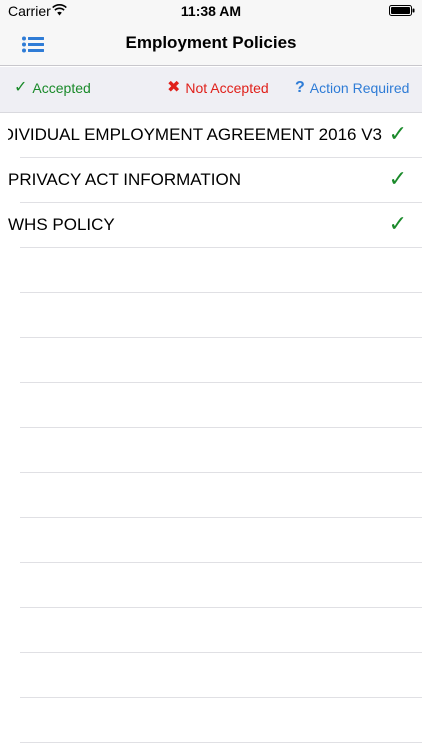 The width and height of the screenshot is (422, 750). Describe the element at coordinates (227, 88) in the screenshot. I see `legend-not-accepted-label: Not Accepted` at that location.